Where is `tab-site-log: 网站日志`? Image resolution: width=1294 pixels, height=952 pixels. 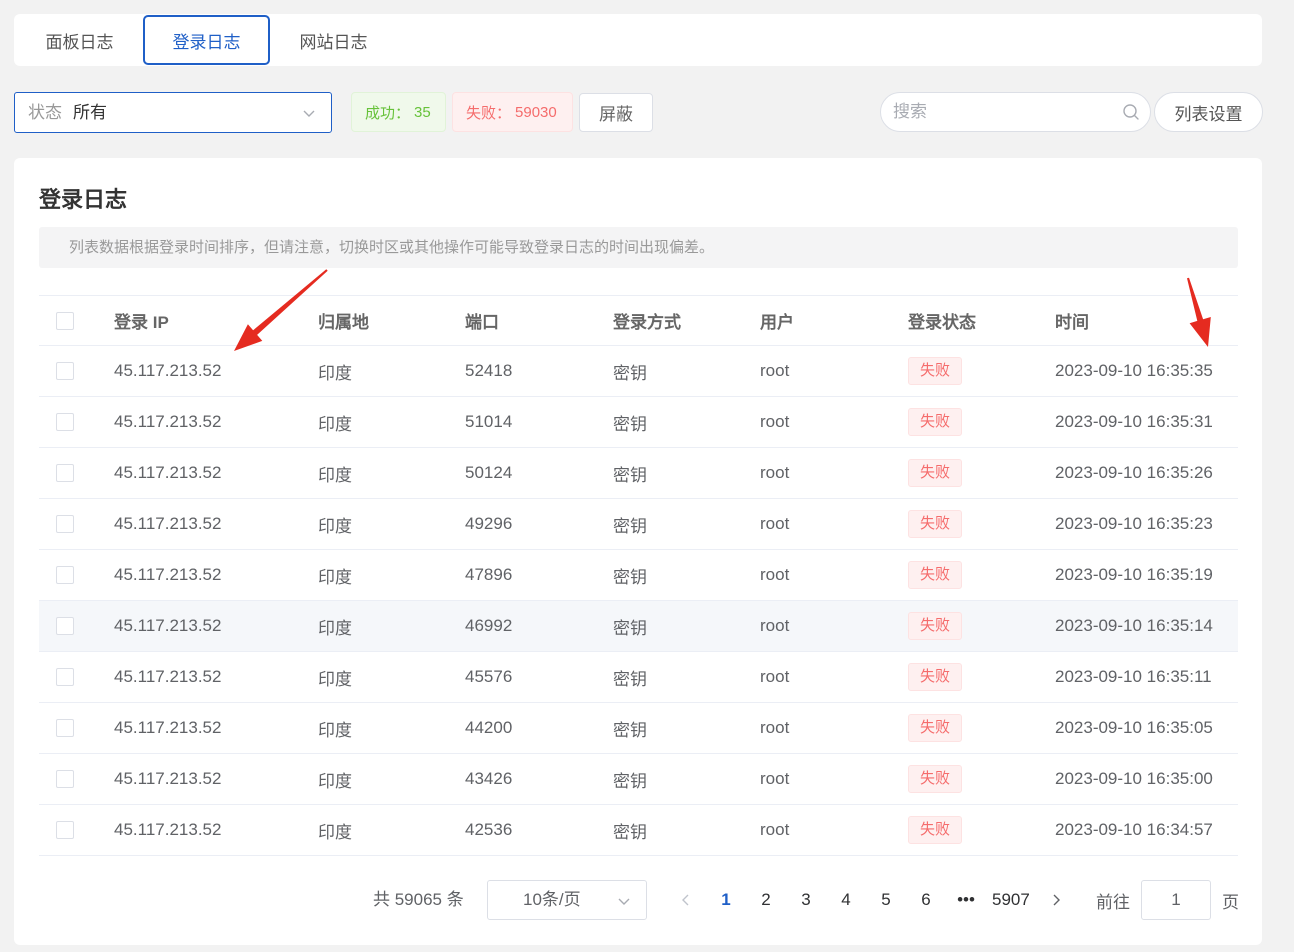 tab-site-log: 网站日志 is located at coordinates (333, 40).